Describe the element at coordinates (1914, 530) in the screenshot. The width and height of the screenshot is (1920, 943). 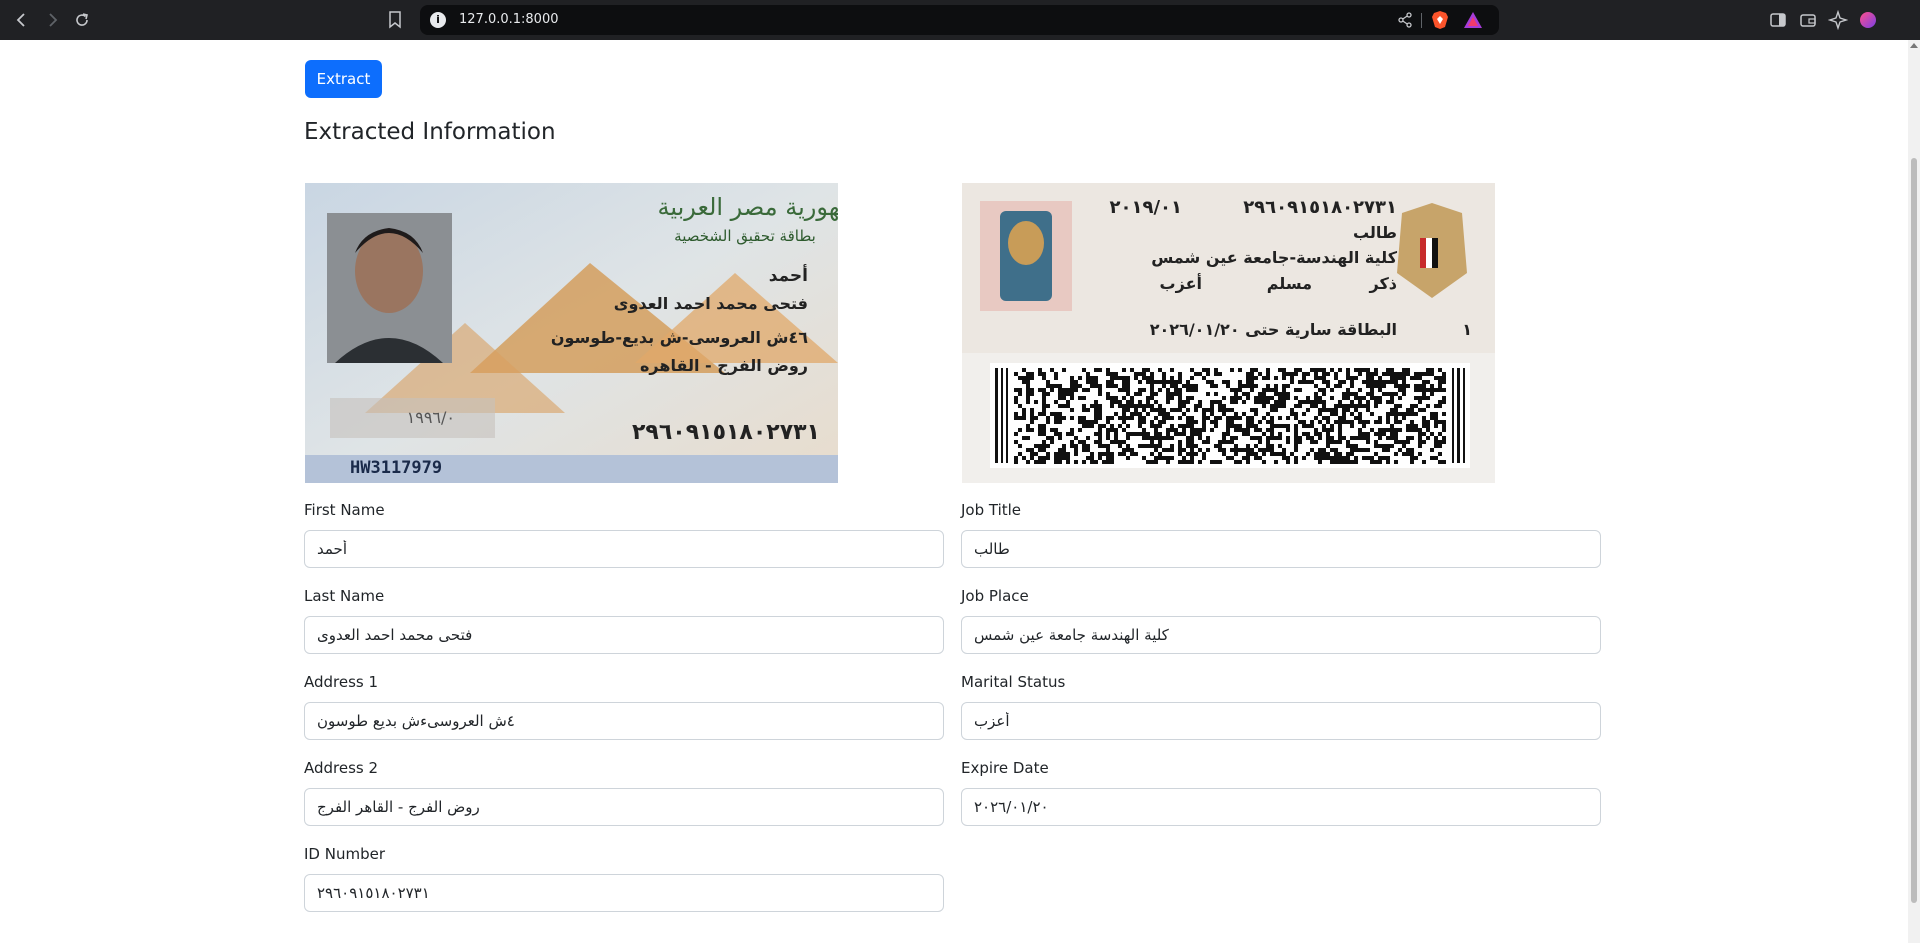
I see `scrollbar-thumb` at that location.